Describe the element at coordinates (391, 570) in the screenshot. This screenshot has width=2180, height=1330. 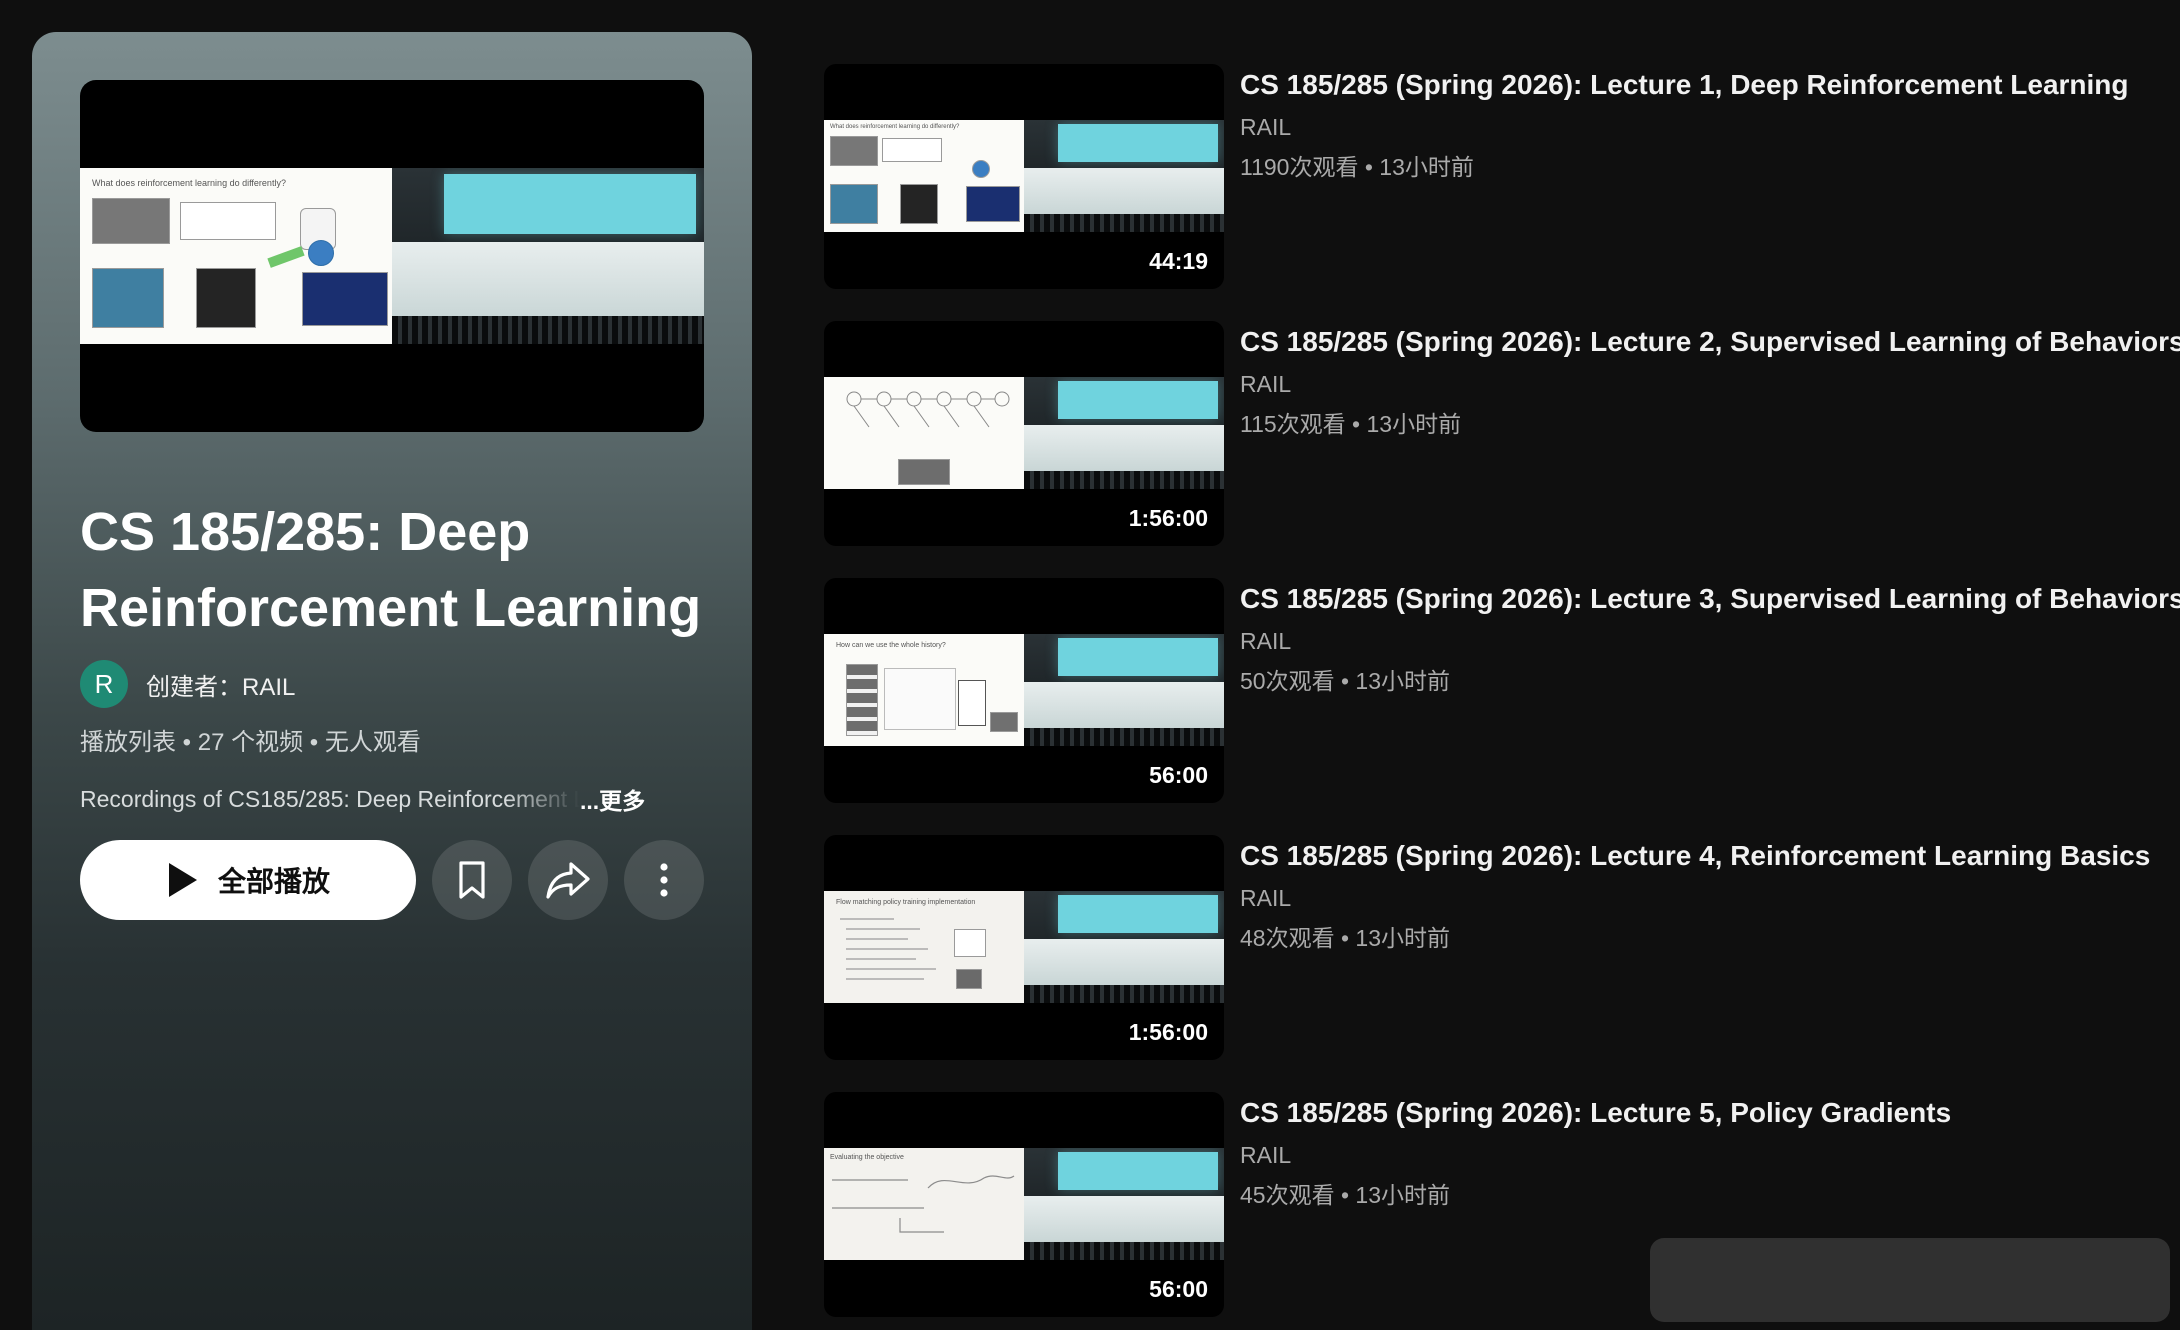
I see `playlist-title: CS 185/285: Deep Reinforcement Learning` at that location.